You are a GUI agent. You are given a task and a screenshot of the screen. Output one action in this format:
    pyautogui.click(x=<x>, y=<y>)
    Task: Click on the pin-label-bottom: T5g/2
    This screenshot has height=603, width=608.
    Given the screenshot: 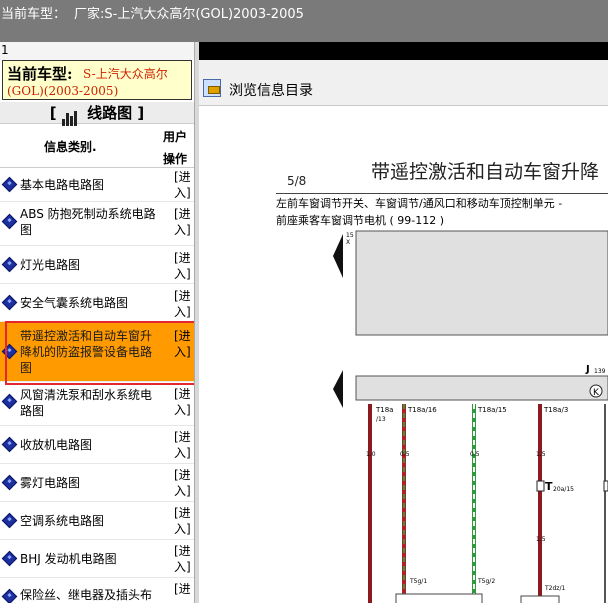 What is the action you would take?
    pyautogui.click(x=486, y=581)
    